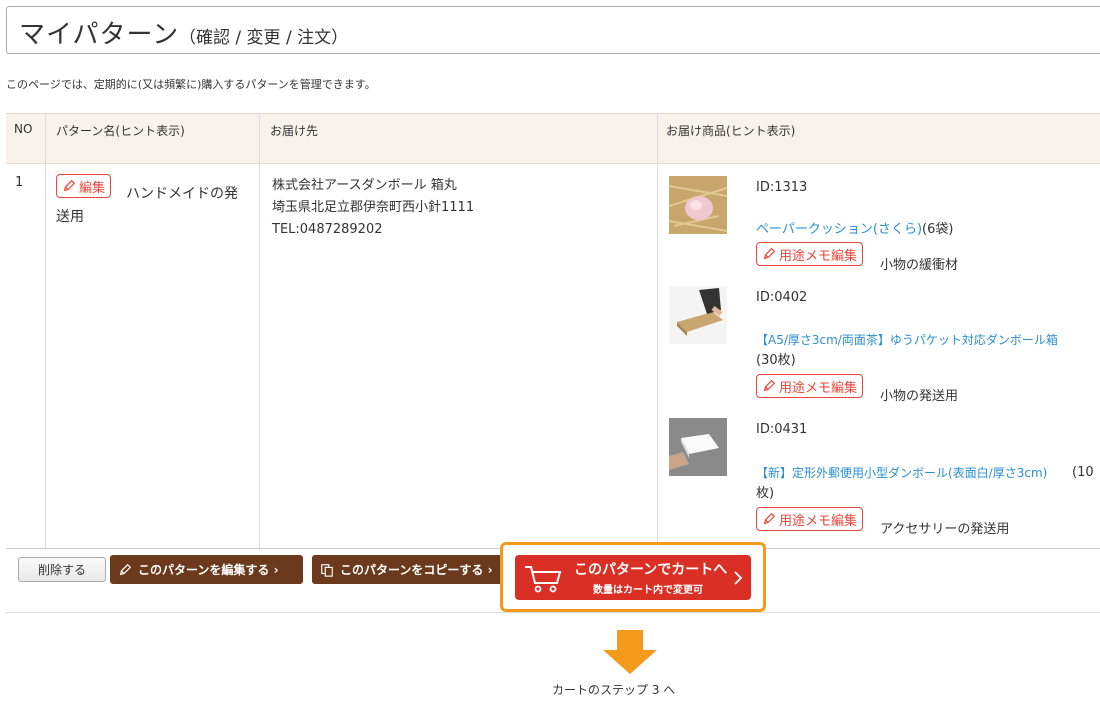 Image resolution: width=1100 pixels, height=713 pixels. What do you see at coordinates (364, 185) in the screenshot?
I see `destination-company: 株式会社アースダンボール 箱丸` at bounding box center [364, 185].